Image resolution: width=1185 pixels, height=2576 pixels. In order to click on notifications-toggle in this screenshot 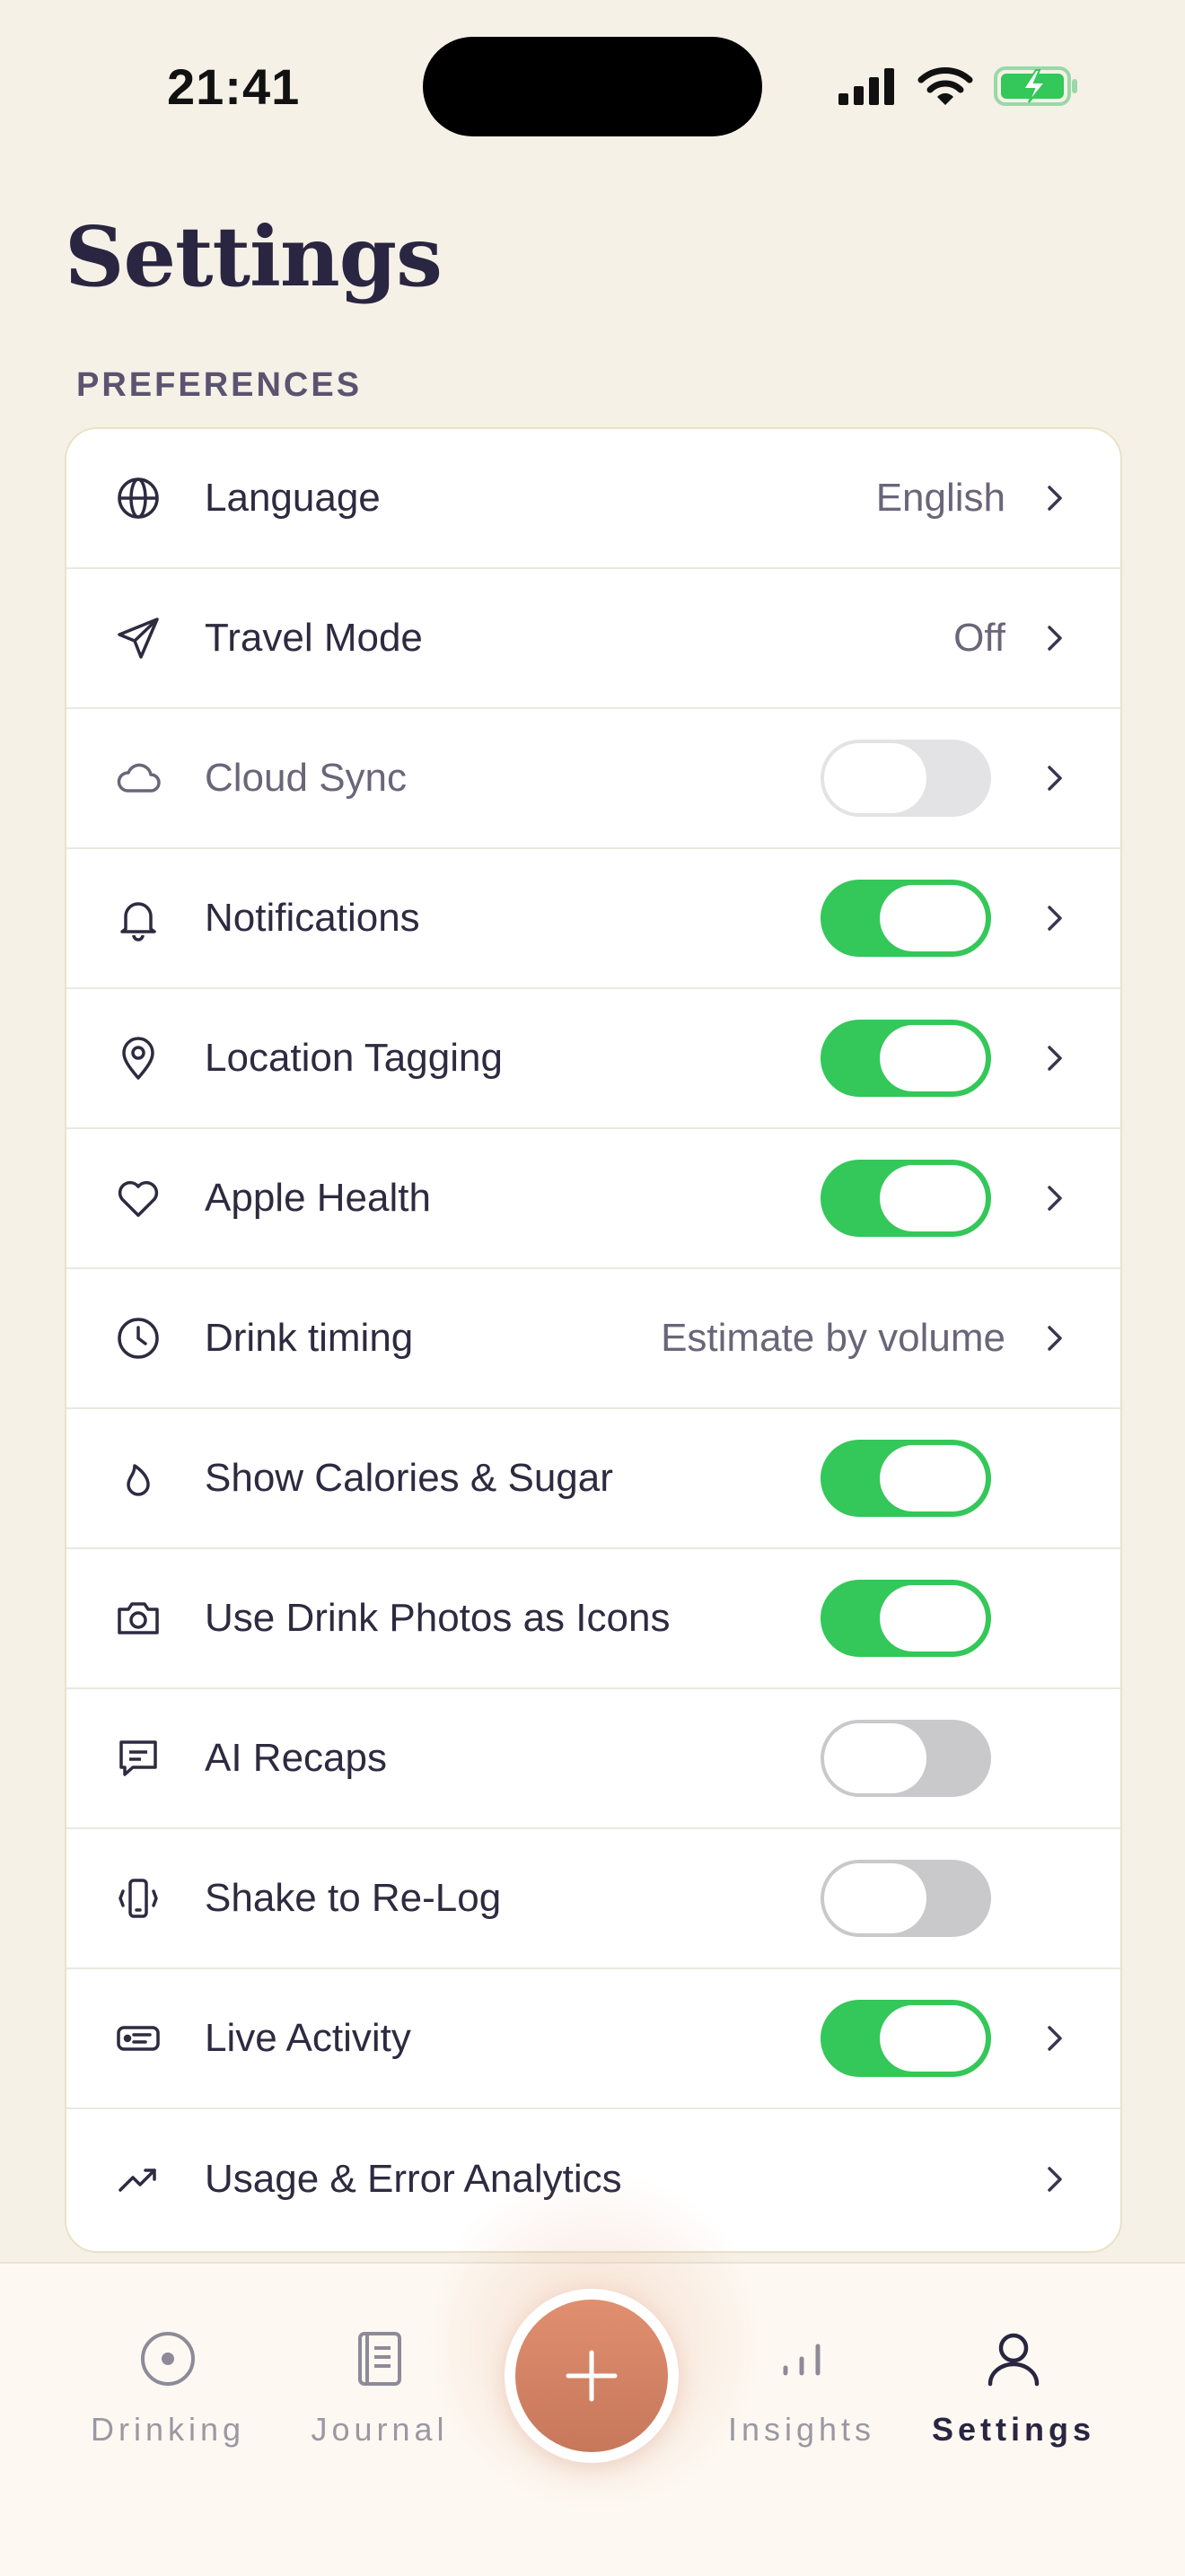, I will do `click(906, 918)`.